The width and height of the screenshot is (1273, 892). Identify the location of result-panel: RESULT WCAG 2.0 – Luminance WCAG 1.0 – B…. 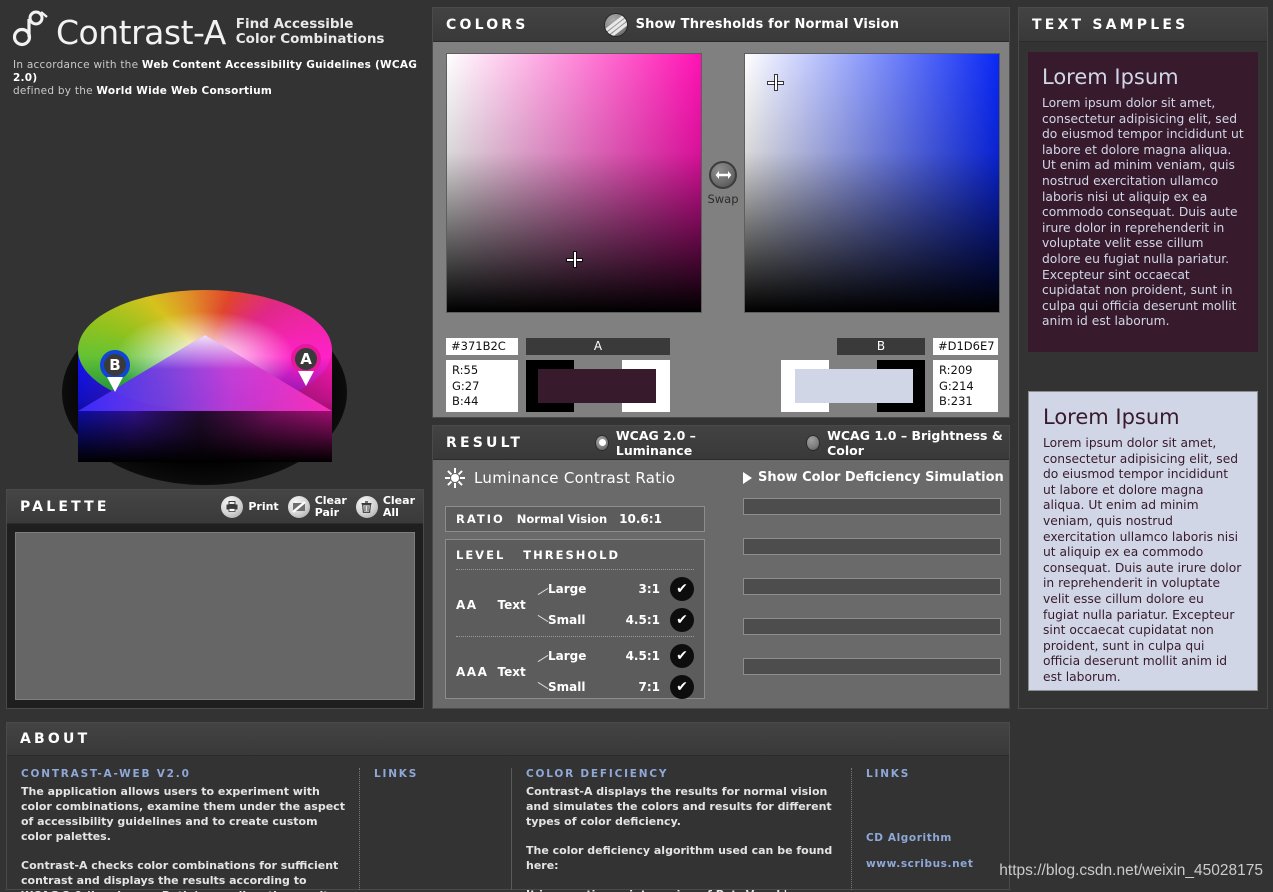
(721, 567).